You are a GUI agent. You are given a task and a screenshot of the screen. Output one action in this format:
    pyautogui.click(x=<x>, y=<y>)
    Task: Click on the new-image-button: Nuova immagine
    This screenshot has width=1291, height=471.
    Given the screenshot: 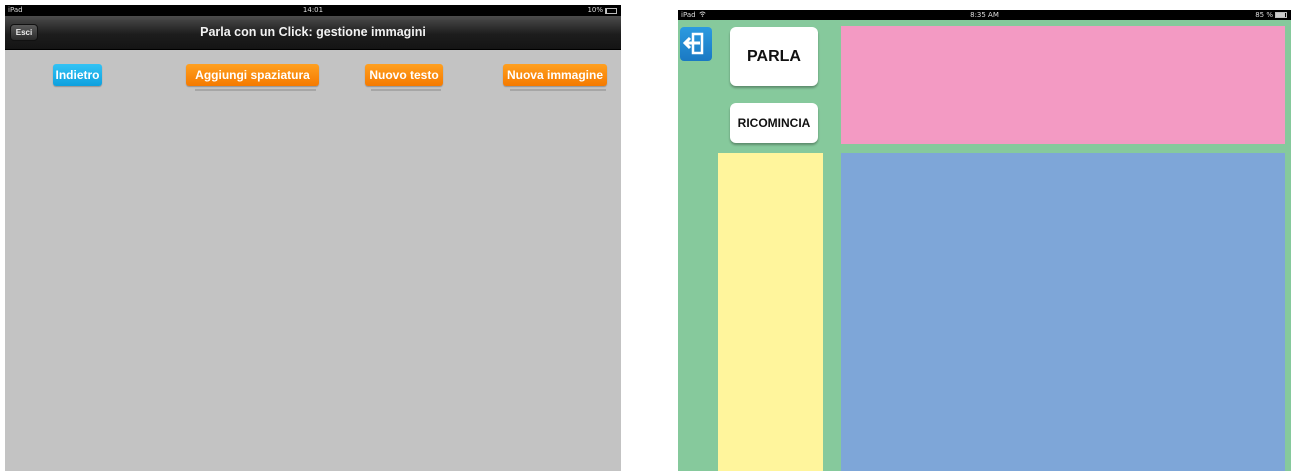 What is the action you would take?
    pyautogui.click(x=555, y=75)
    